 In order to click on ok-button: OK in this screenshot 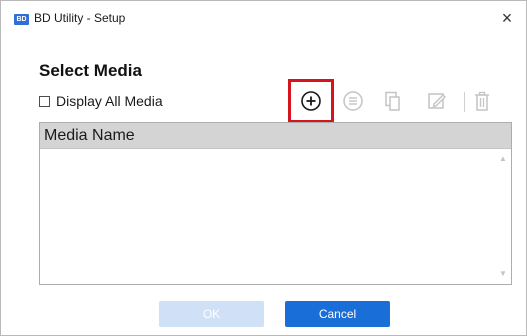, I will do `click(211, 314)`.